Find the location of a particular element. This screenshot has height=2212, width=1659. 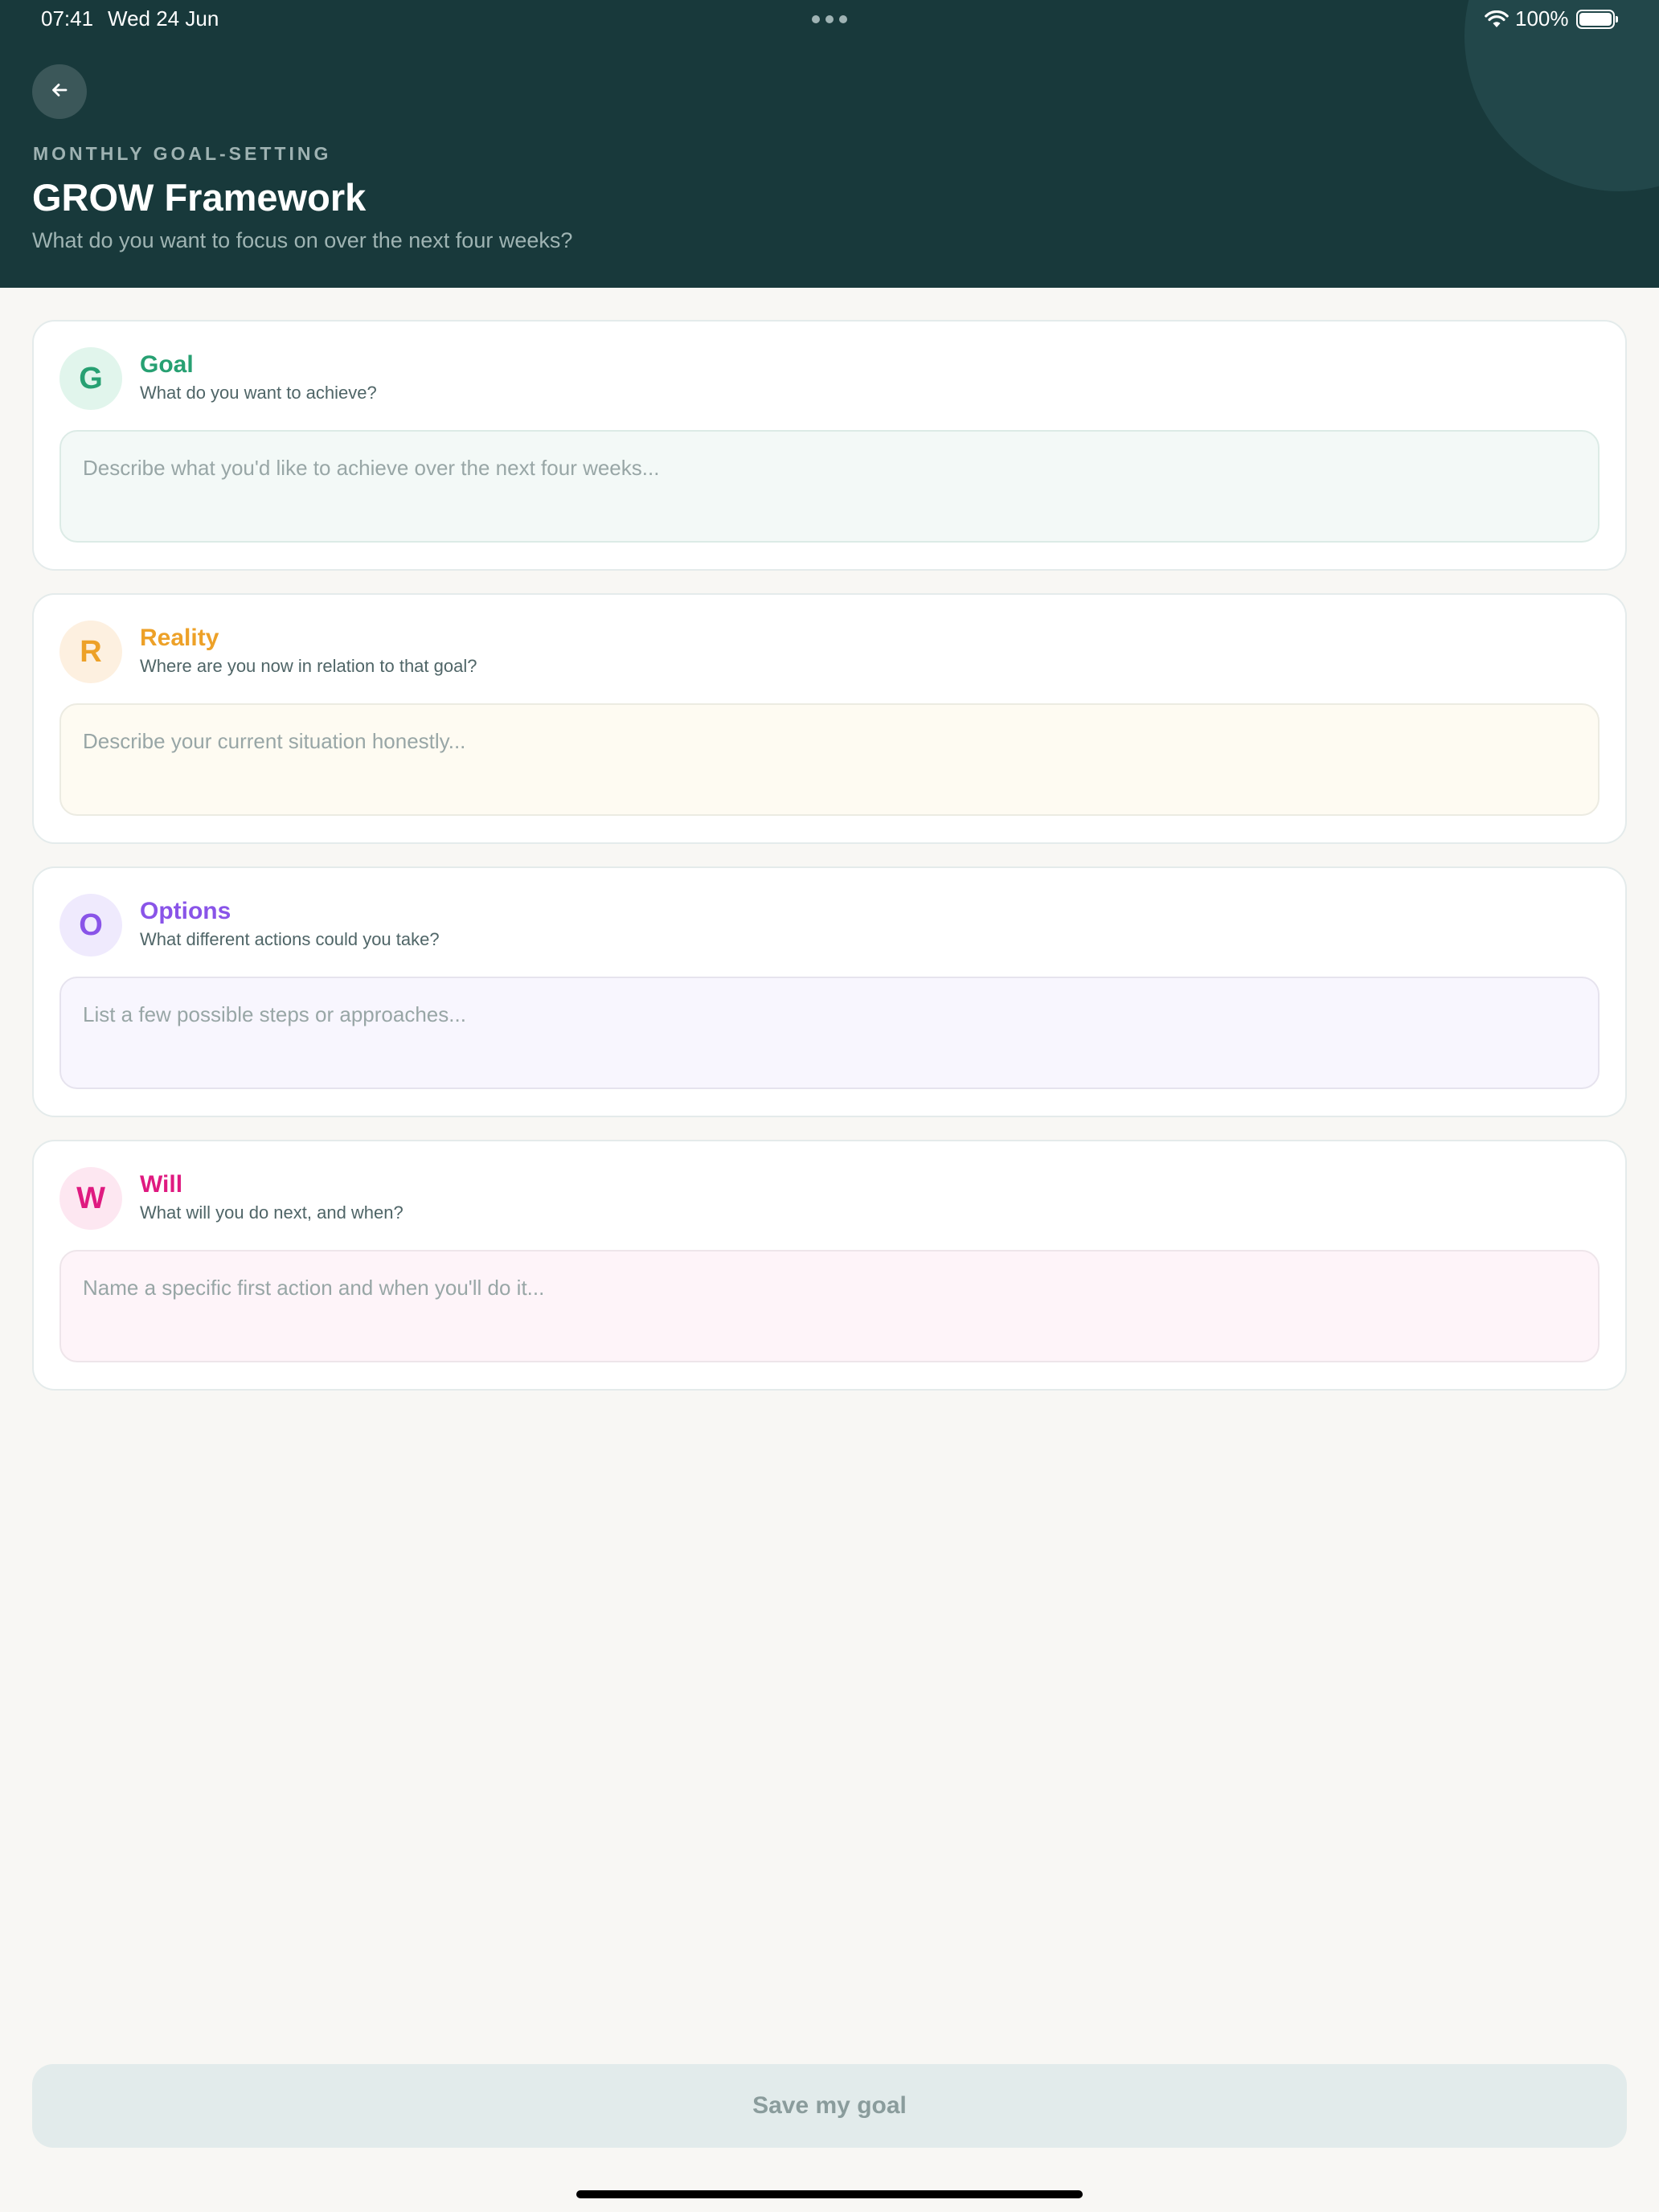

battery-icon is located at coordinates (1597, 19).